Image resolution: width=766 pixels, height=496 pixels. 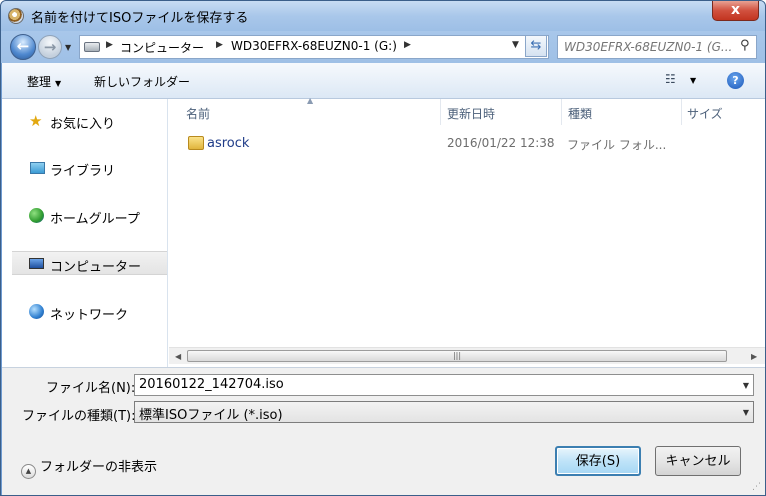 What do you see at coordinates (211, 384) in the screenshot?
I see `filename-value: 20160122_142704.iso` at bounding box center [211, 384].